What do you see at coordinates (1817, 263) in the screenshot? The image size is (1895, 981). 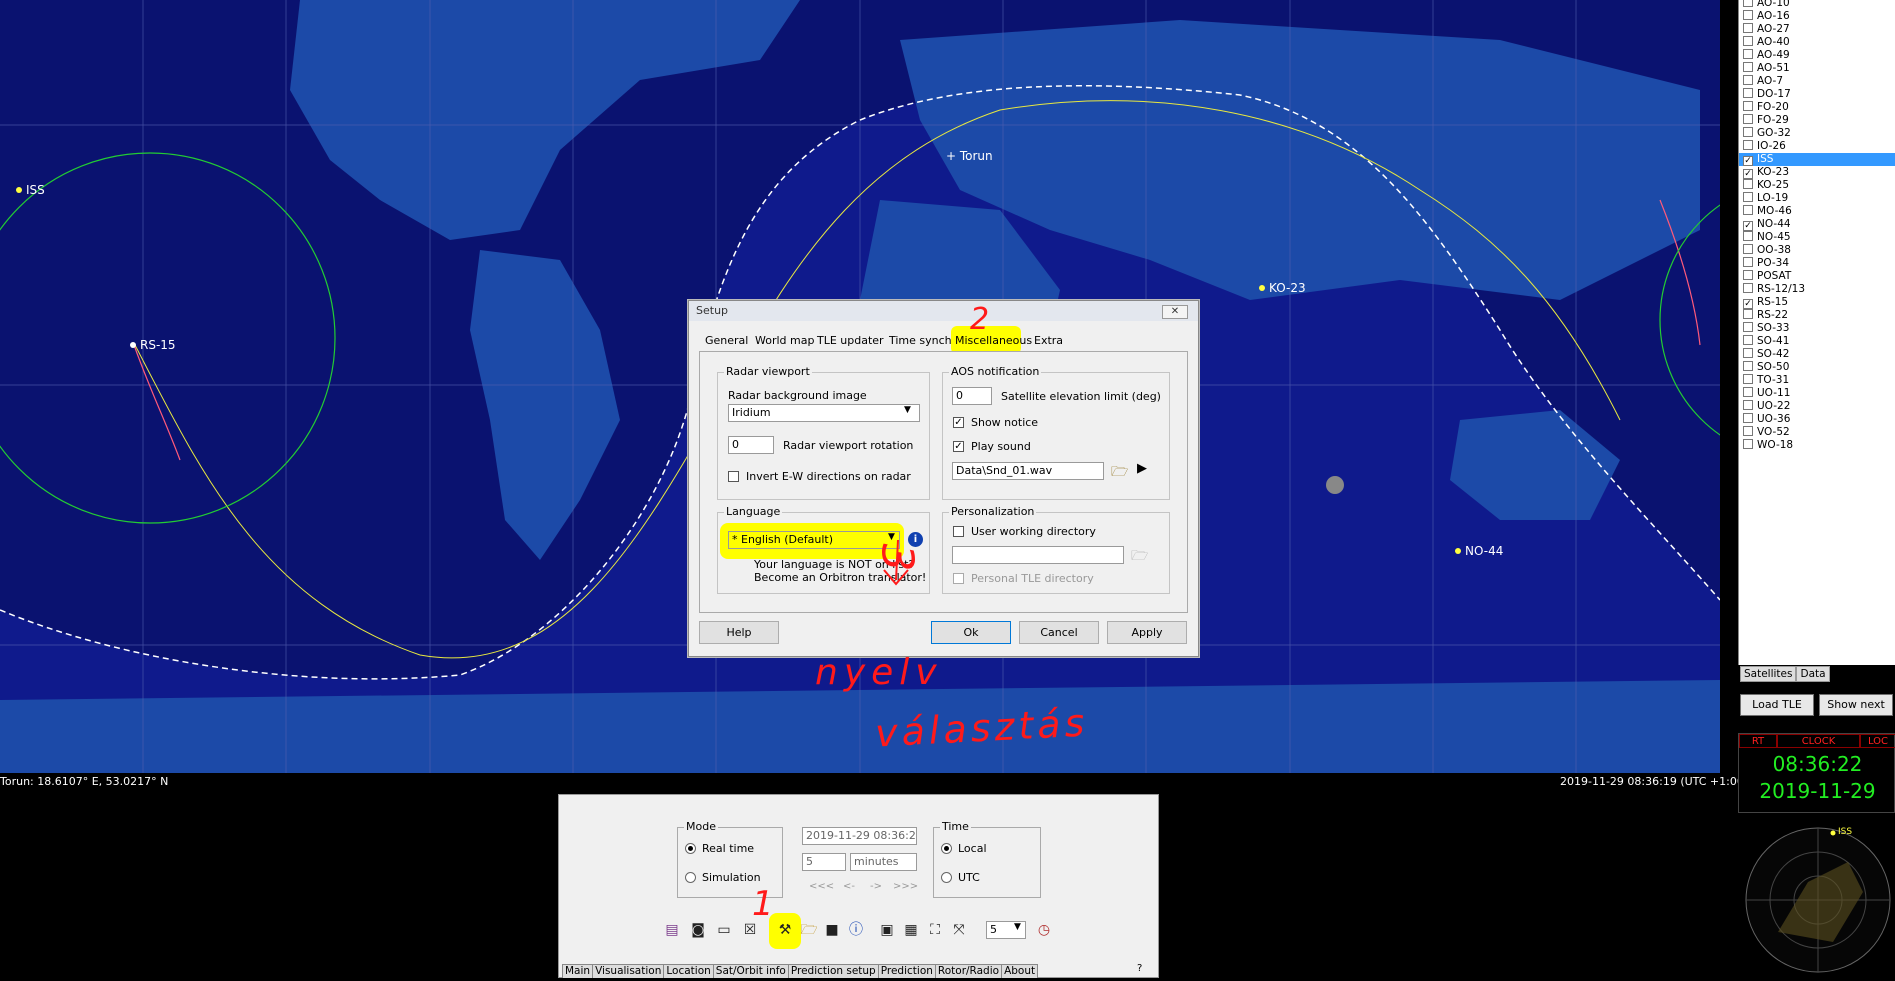 I see `satellite-list-item: PO-34` at bounding box center [1817, 263].